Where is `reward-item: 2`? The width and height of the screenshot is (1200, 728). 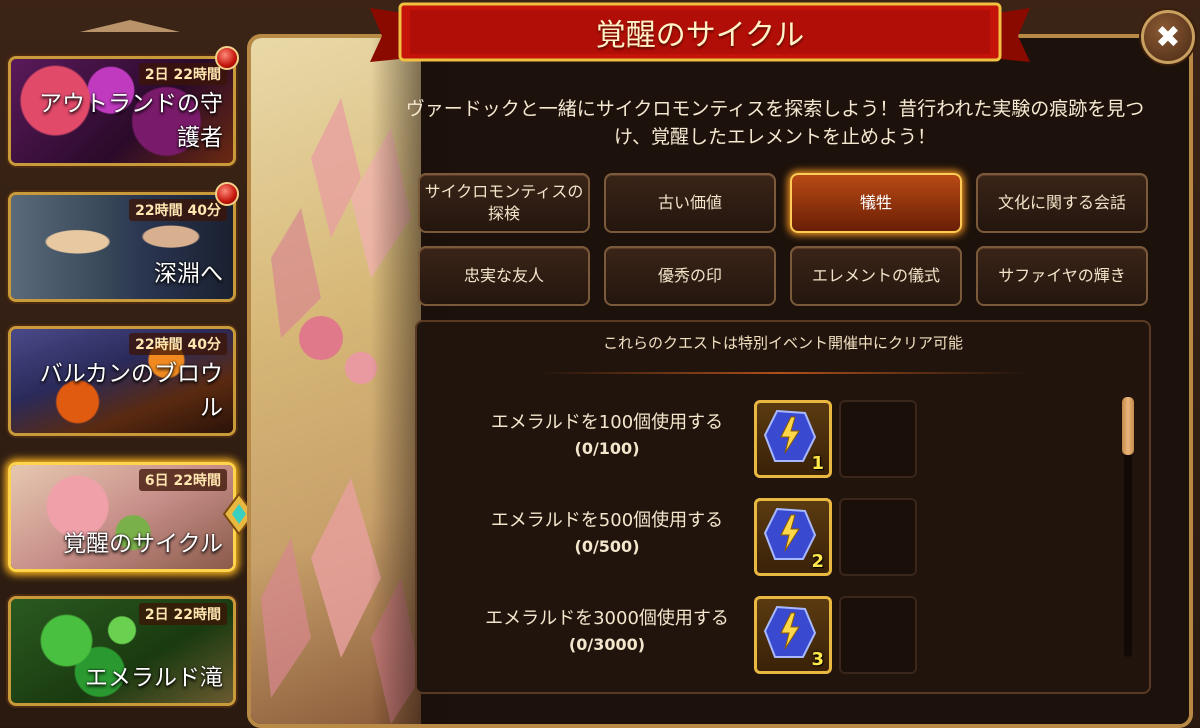
reward-item: 2 is located at coordinates (793, 537).